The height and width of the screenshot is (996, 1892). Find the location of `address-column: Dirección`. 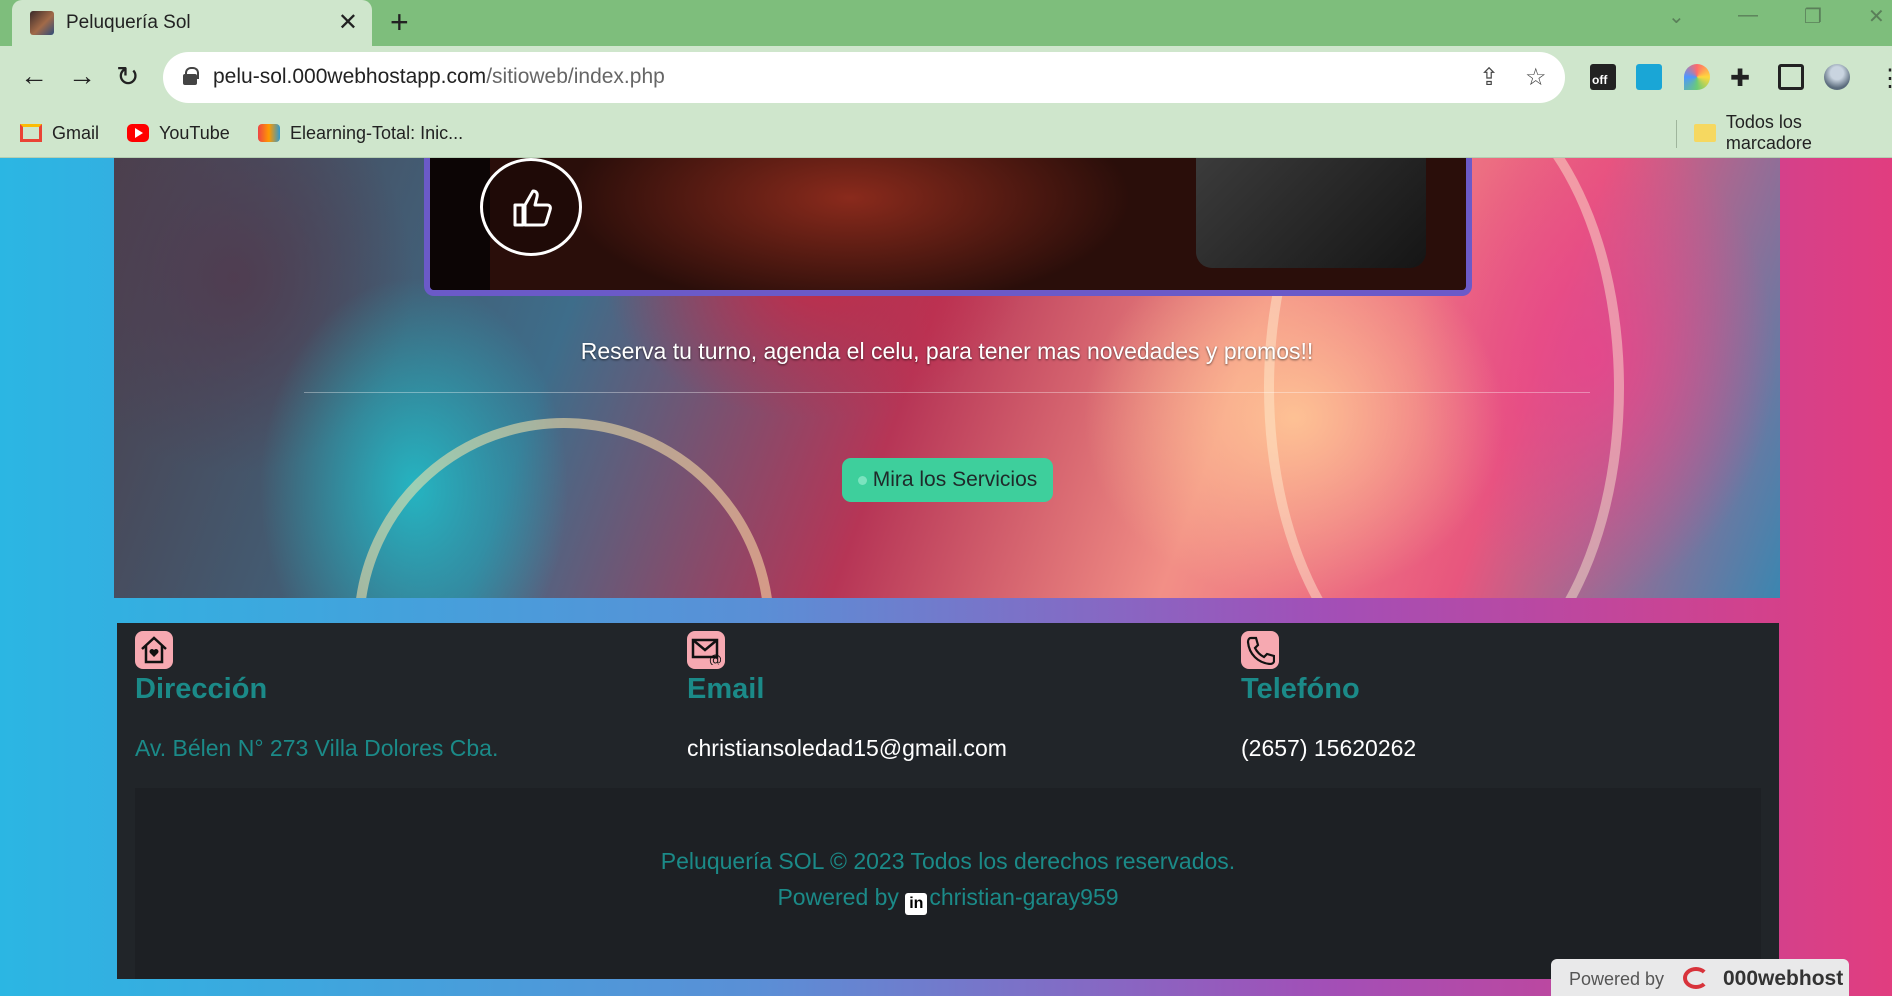

address-column: Dirección is located at coordinates (201, 668).